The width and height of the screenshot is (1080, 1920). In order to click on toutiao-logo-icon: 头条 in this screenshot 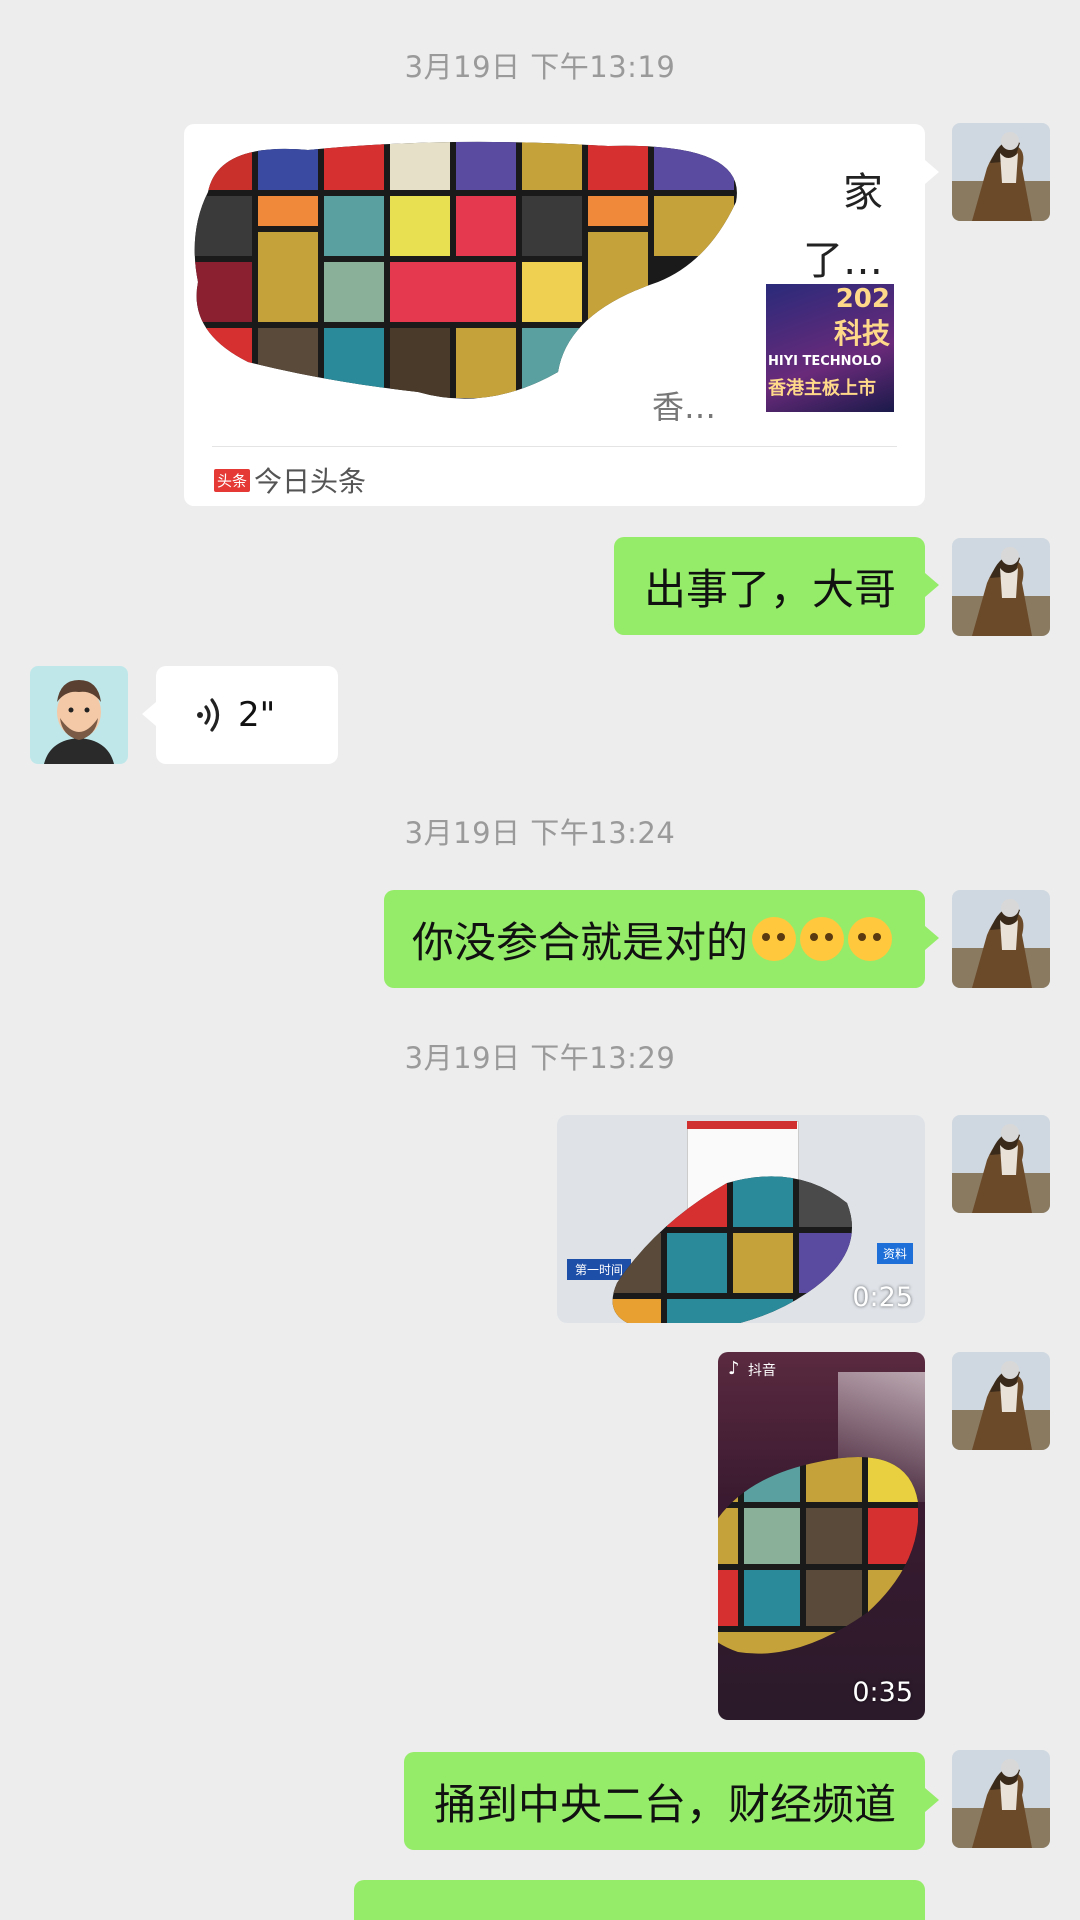, I will do `click(232, 480)`.